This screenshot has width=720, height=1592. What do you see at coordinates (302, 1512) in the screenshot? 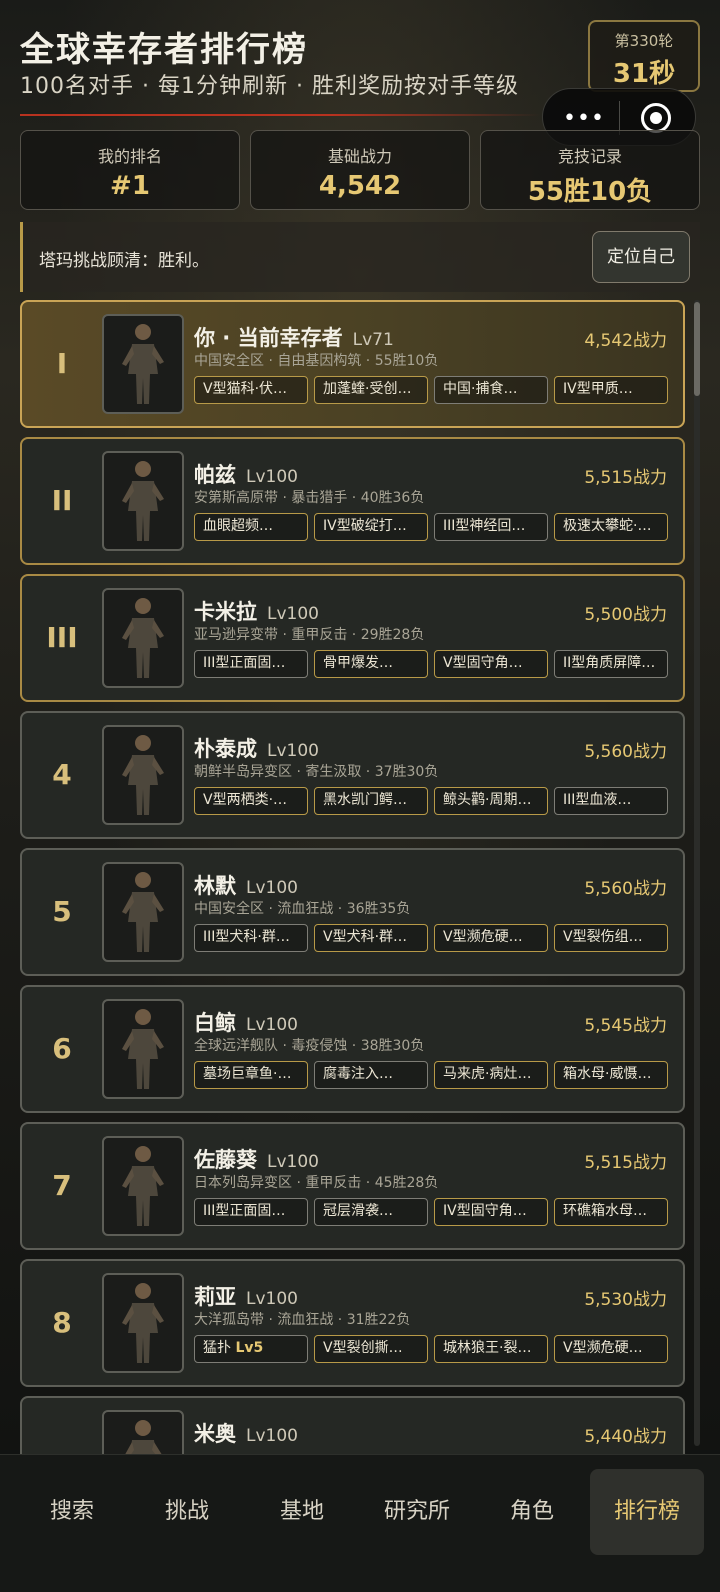
I see `nav-item: 基地` at bounding box center [302, 1512].